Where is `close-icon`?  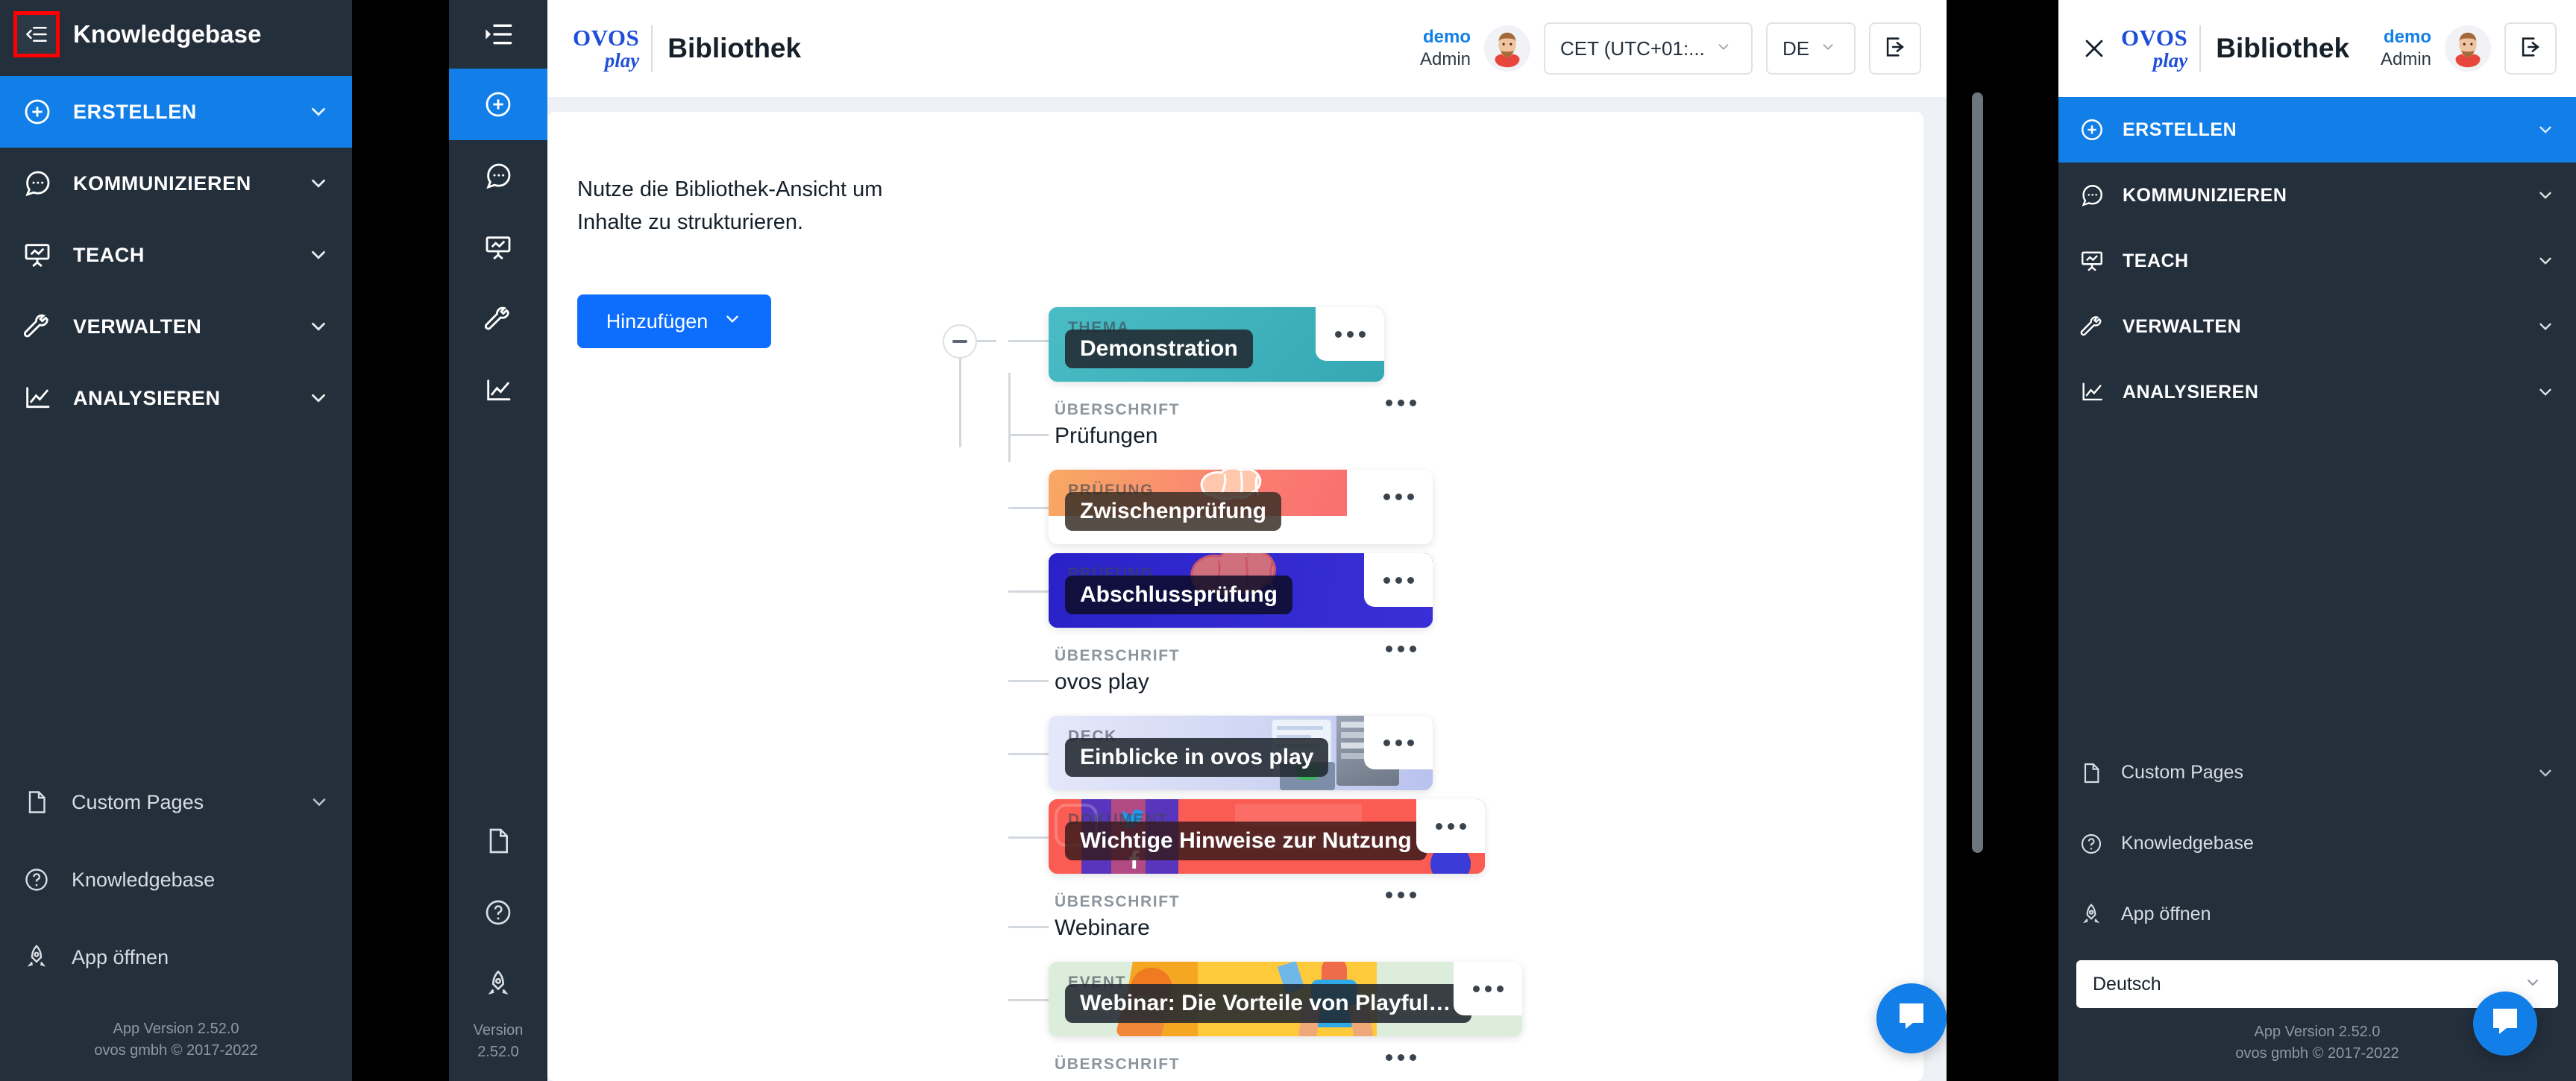
close-icon is located at coordinates (2094, 48).